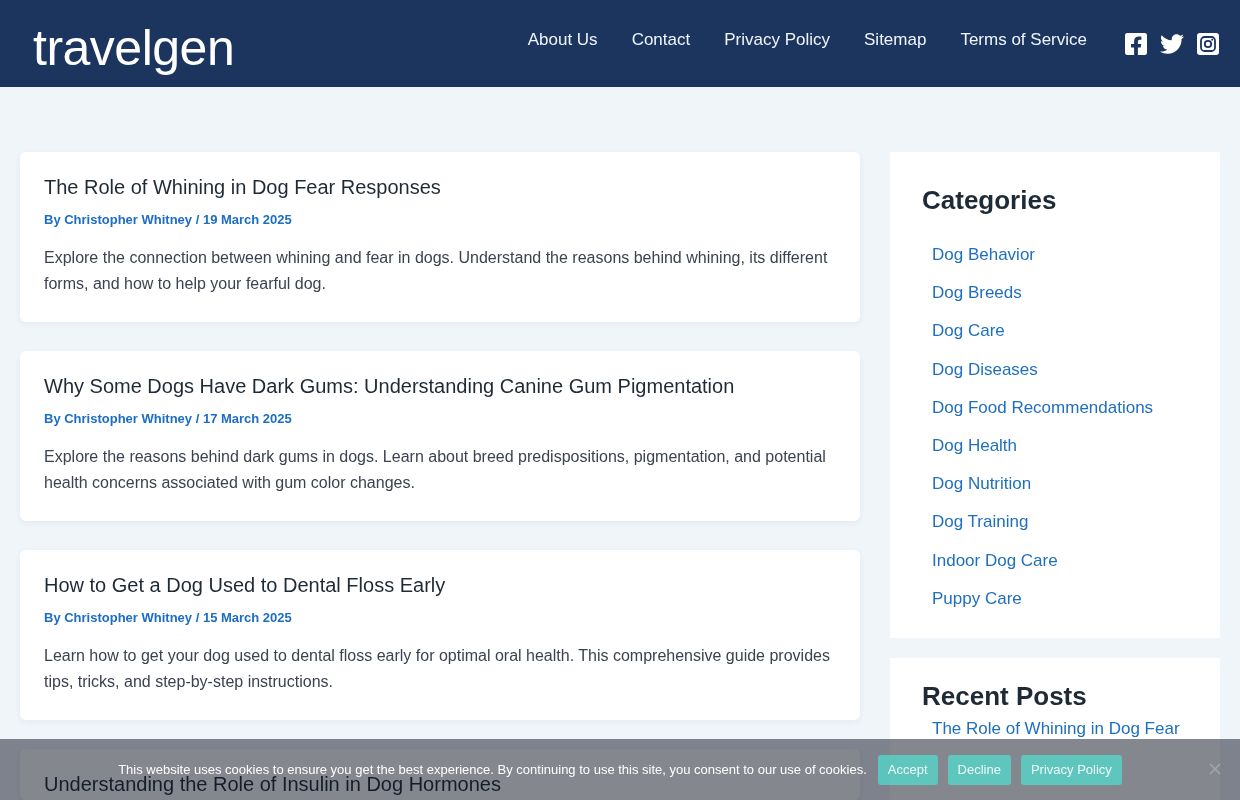 The width and height of the screenshot is (1240, 800). What do you see at coordinates (168, 220) in the screenshot?
I see `post-meta: By Christopher Whitney / 19 March 2025` at bounding box center [168, 220].